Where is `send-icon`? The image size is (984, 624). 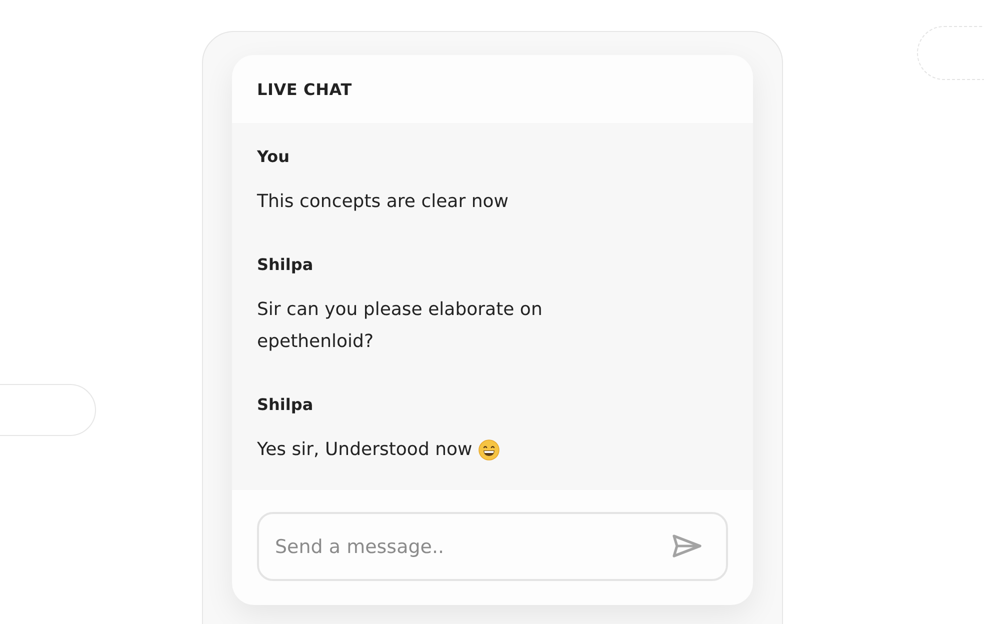
send-icon is located at coordinates (687, 546).